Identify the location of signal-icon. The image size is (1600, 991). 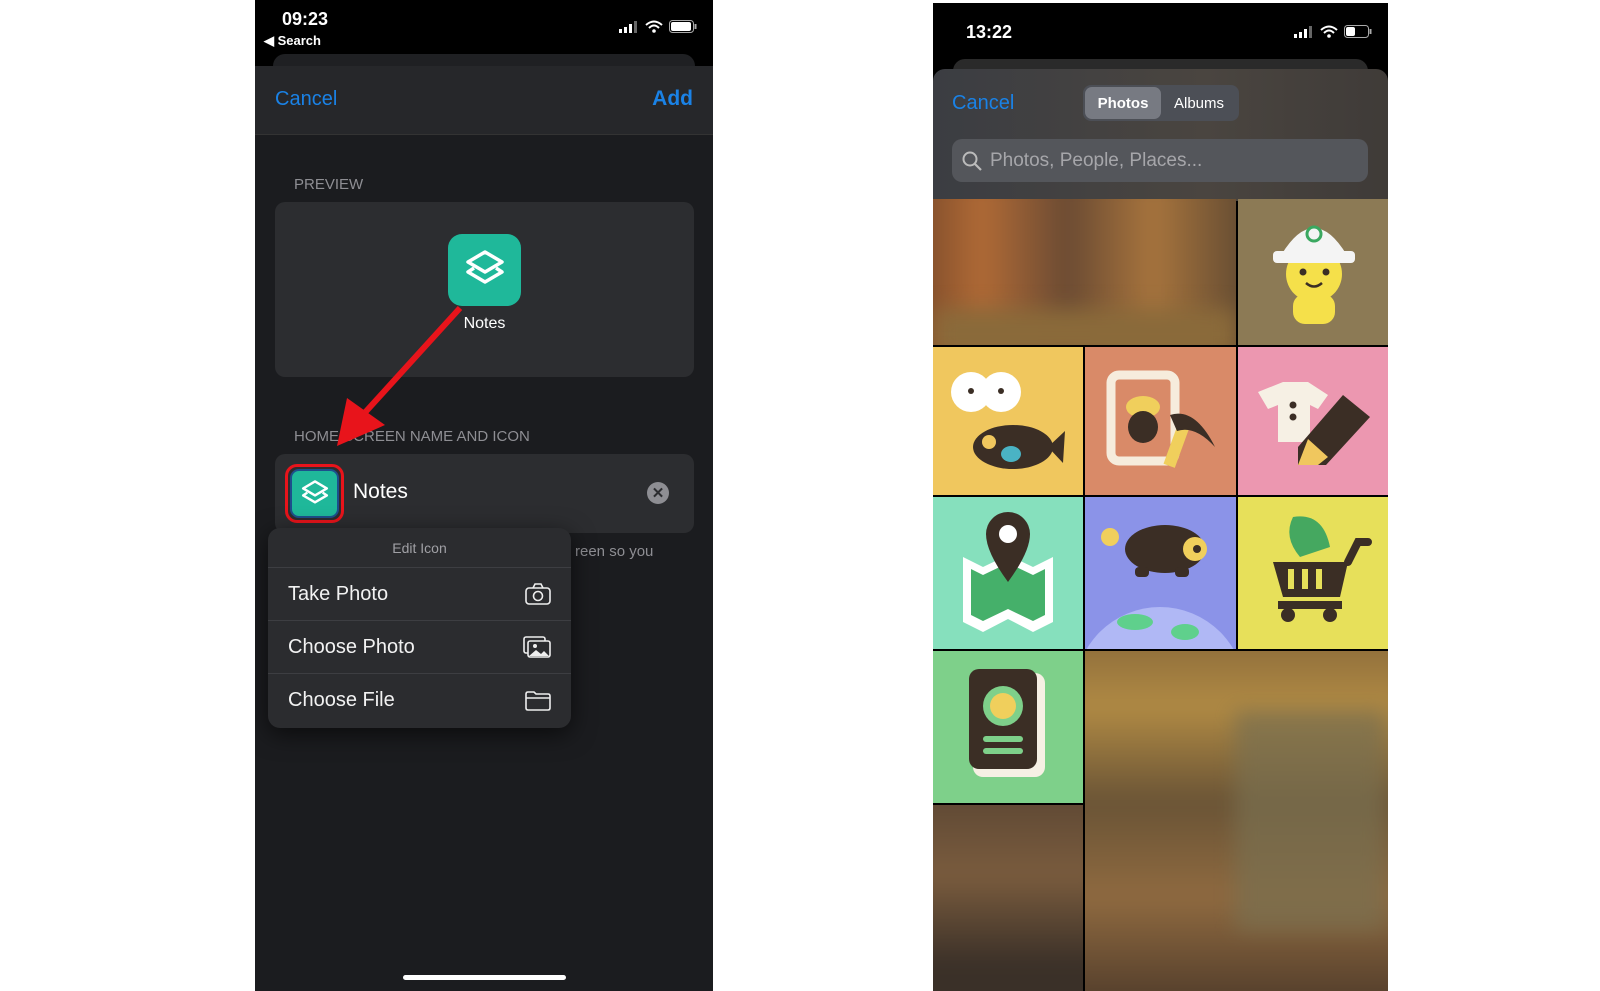
(1303, 31).